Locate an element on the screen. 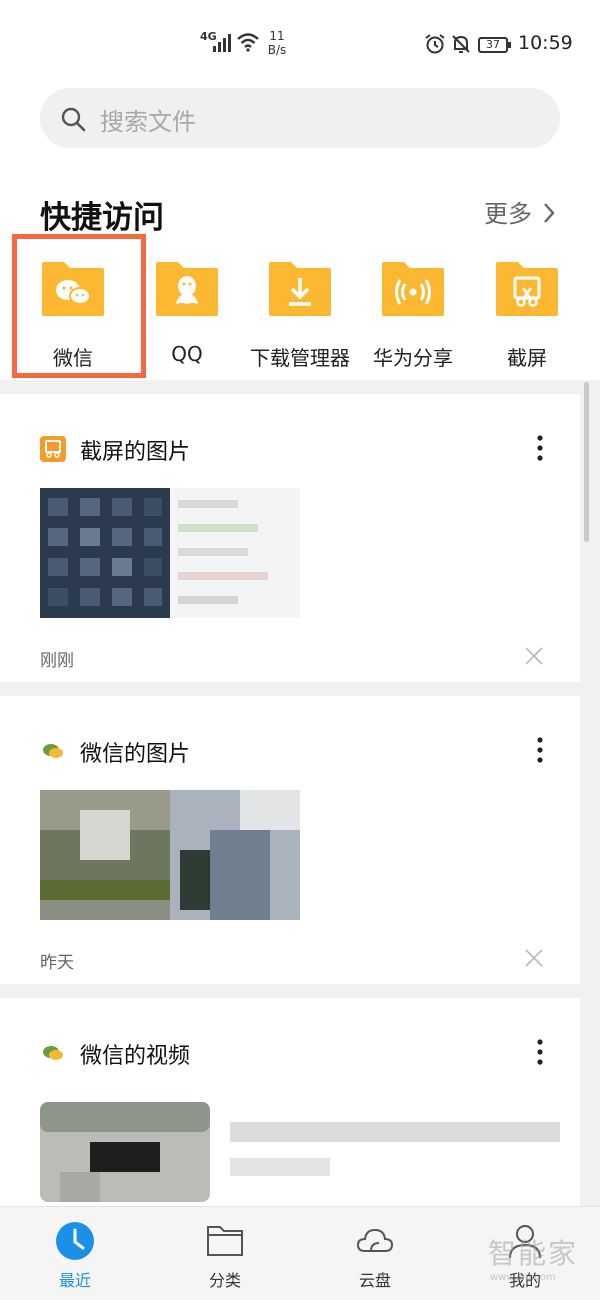  scrollbar is located at coordinates (586, 462).